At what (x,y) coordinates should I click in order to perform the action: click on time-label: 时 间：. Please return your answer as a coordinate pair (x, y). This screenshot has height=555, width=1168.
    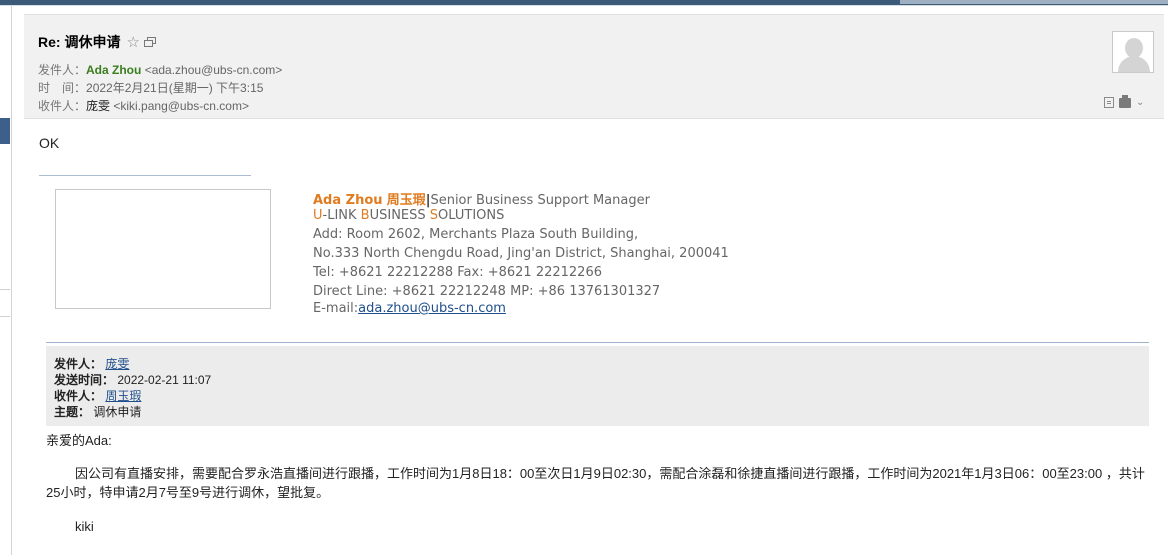
    Looking at the image, I should click on (62, 88).